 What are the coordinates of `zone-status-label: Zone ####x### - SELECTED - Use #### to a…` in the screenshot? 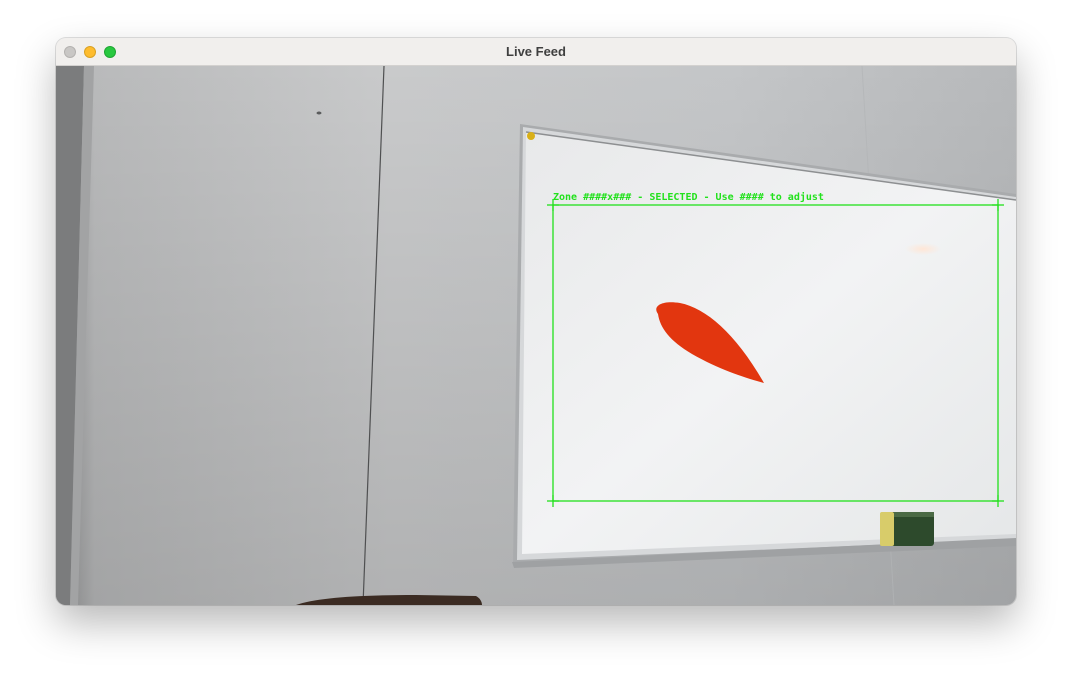 It's located at (688, 197).